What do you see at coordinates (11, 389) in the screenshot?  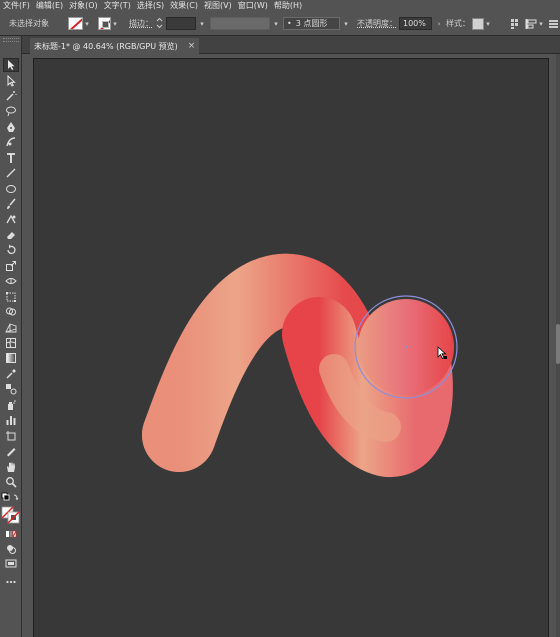 I see `blend-tool-icon` at bounding box center [11, 389].